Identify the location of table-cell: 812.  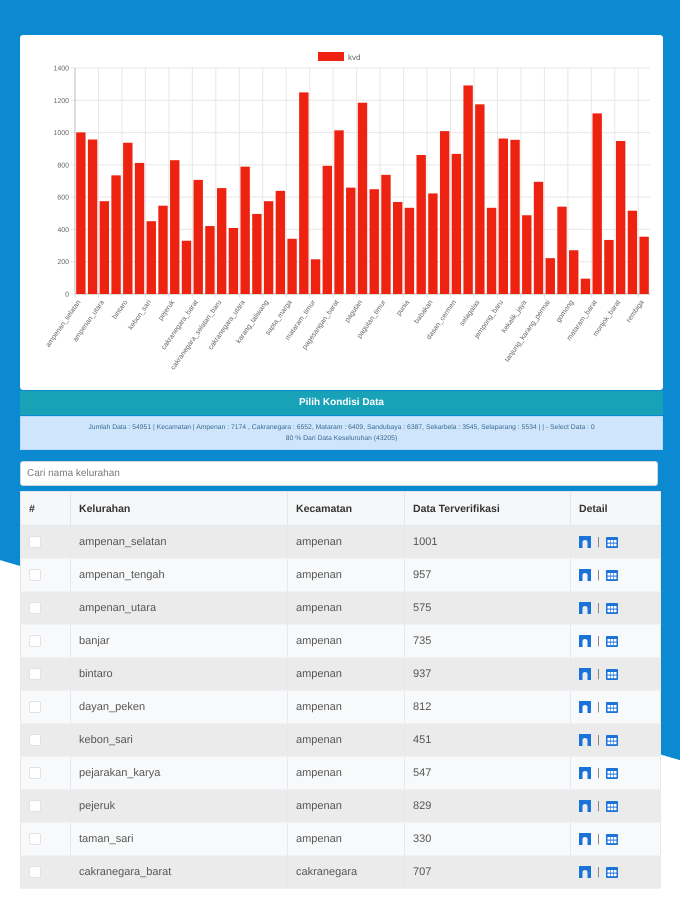
(487, 707).